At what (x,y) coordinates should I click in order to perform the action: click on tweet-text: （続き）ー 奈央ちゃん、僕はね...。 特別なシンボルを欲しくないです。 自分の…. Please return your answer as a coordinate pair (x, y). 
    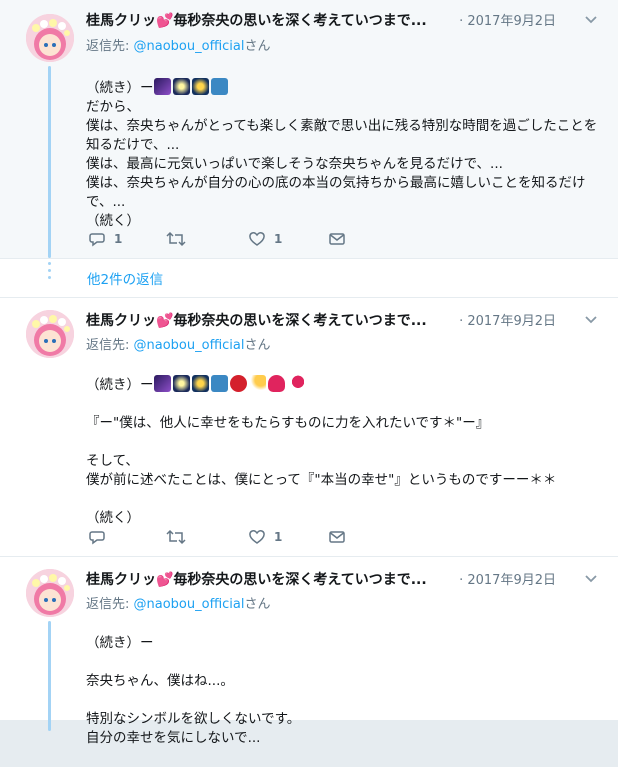
    Looking at the image, I should click on (193, 690).